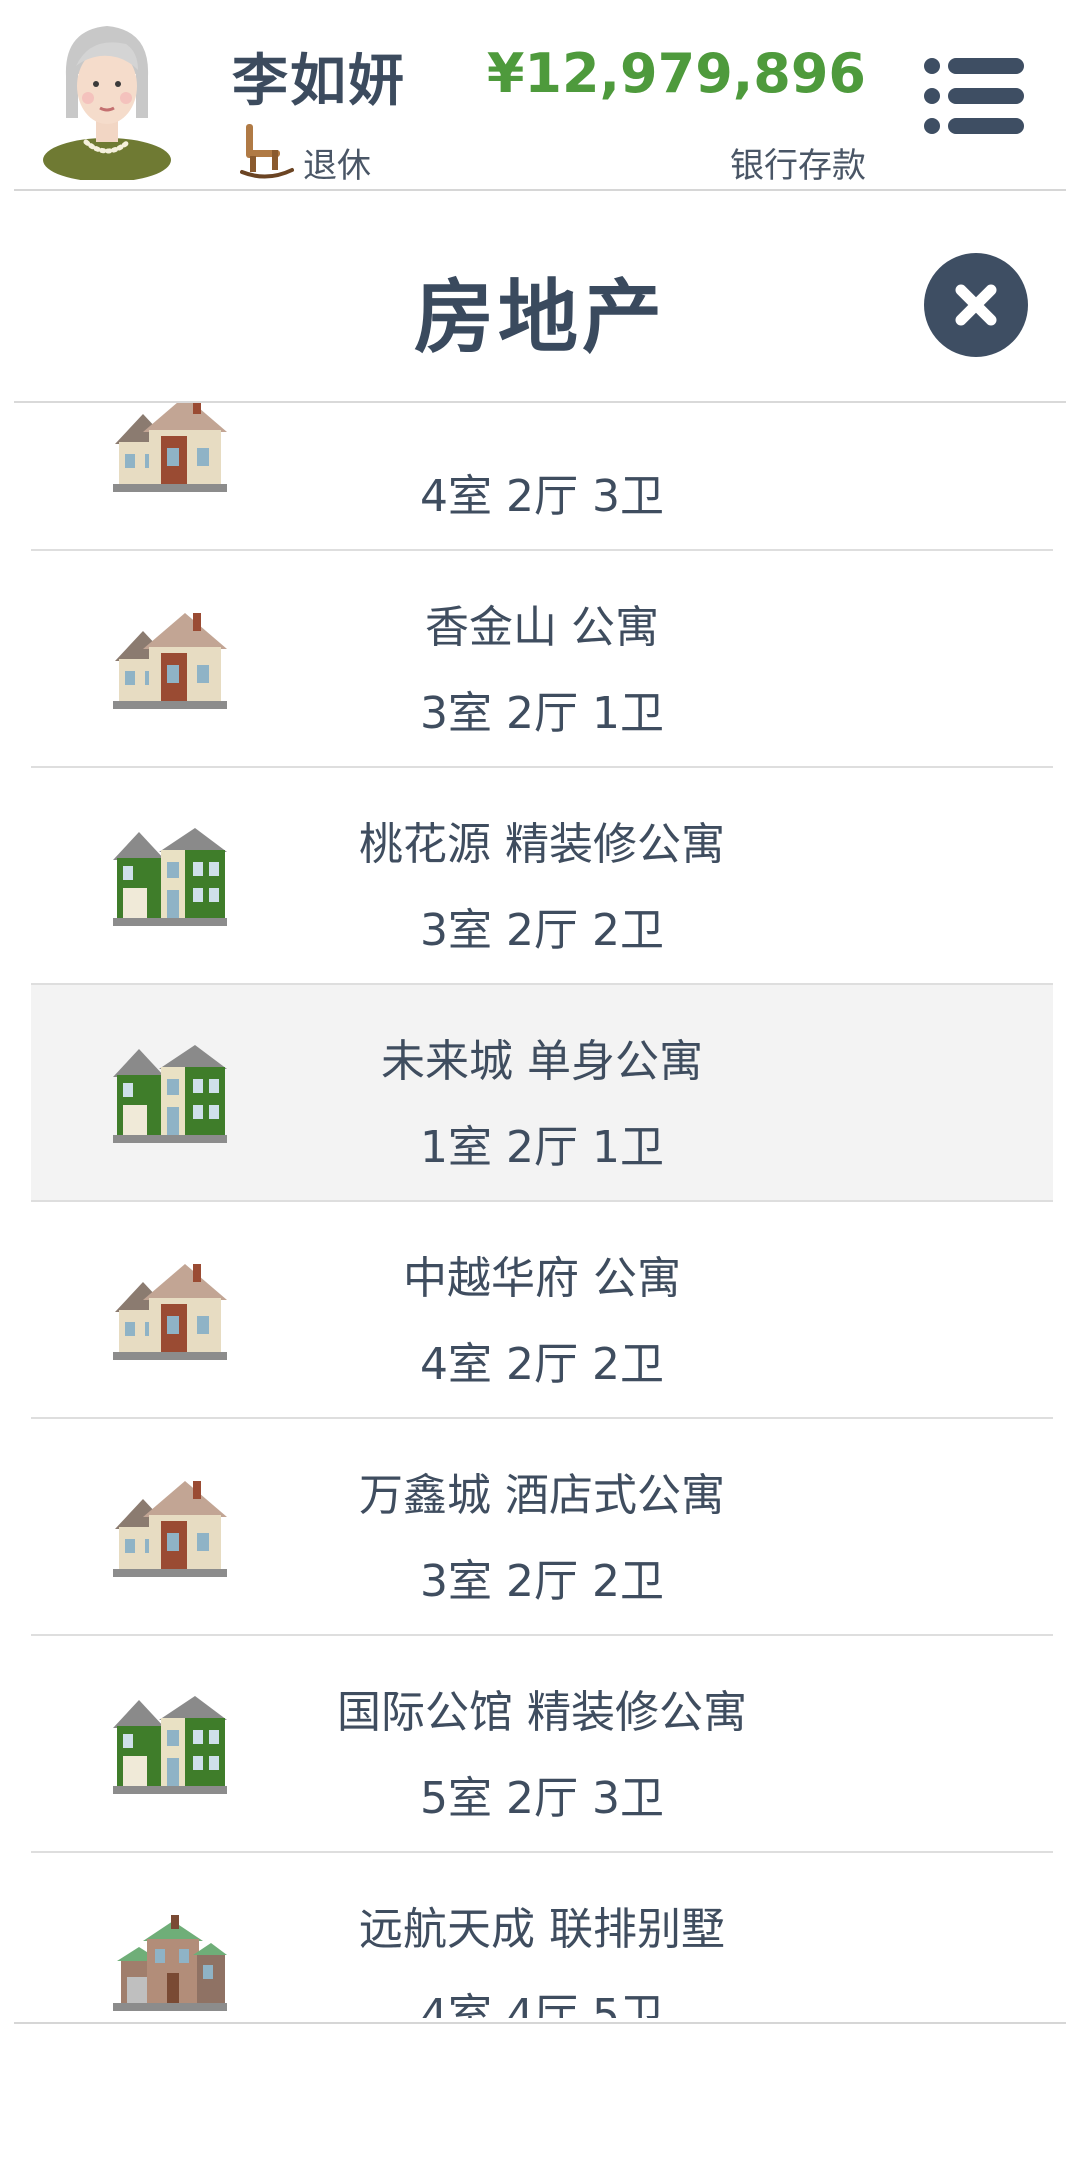 This screenshot has height=2160, width=1080. I want to click on property-name: 国际公馆 精装修公寓, so click(542, 1712).